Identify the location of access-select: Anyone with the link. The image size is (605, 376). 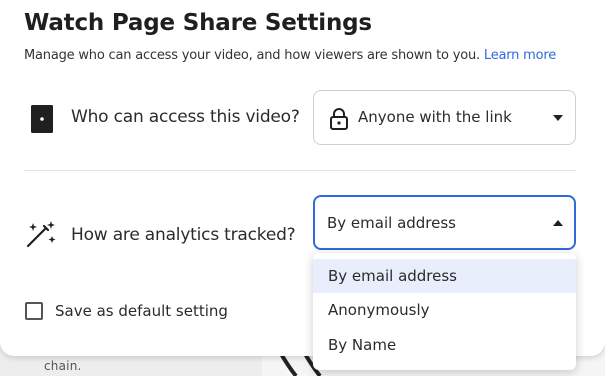
(444, 117).